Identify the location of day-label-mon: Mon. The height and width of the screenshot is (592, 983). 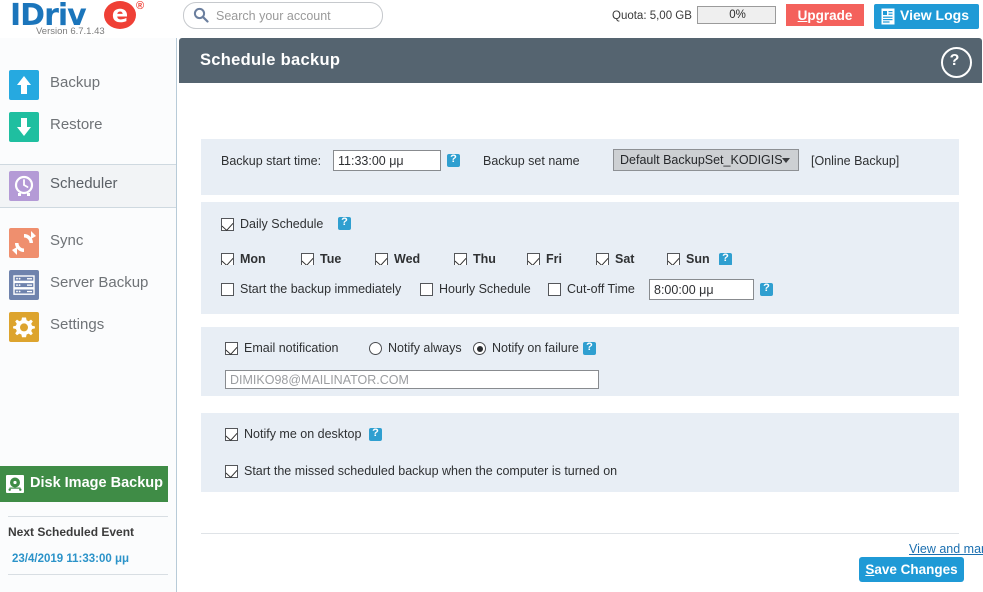
(253, 259).